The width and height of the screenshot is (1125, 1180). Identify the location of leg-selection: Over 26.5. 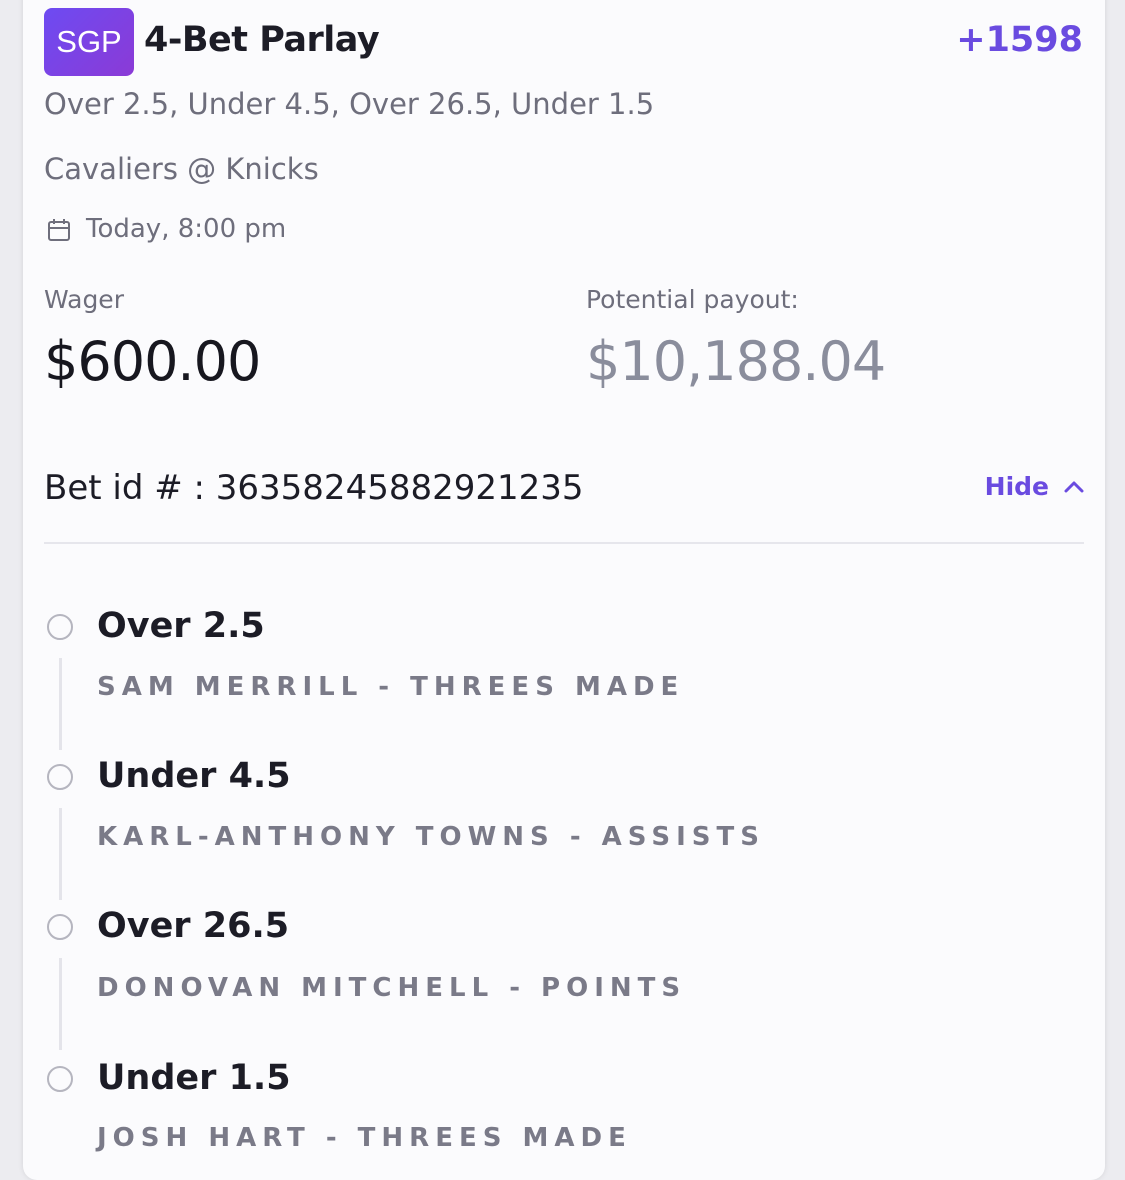
(193, 926).